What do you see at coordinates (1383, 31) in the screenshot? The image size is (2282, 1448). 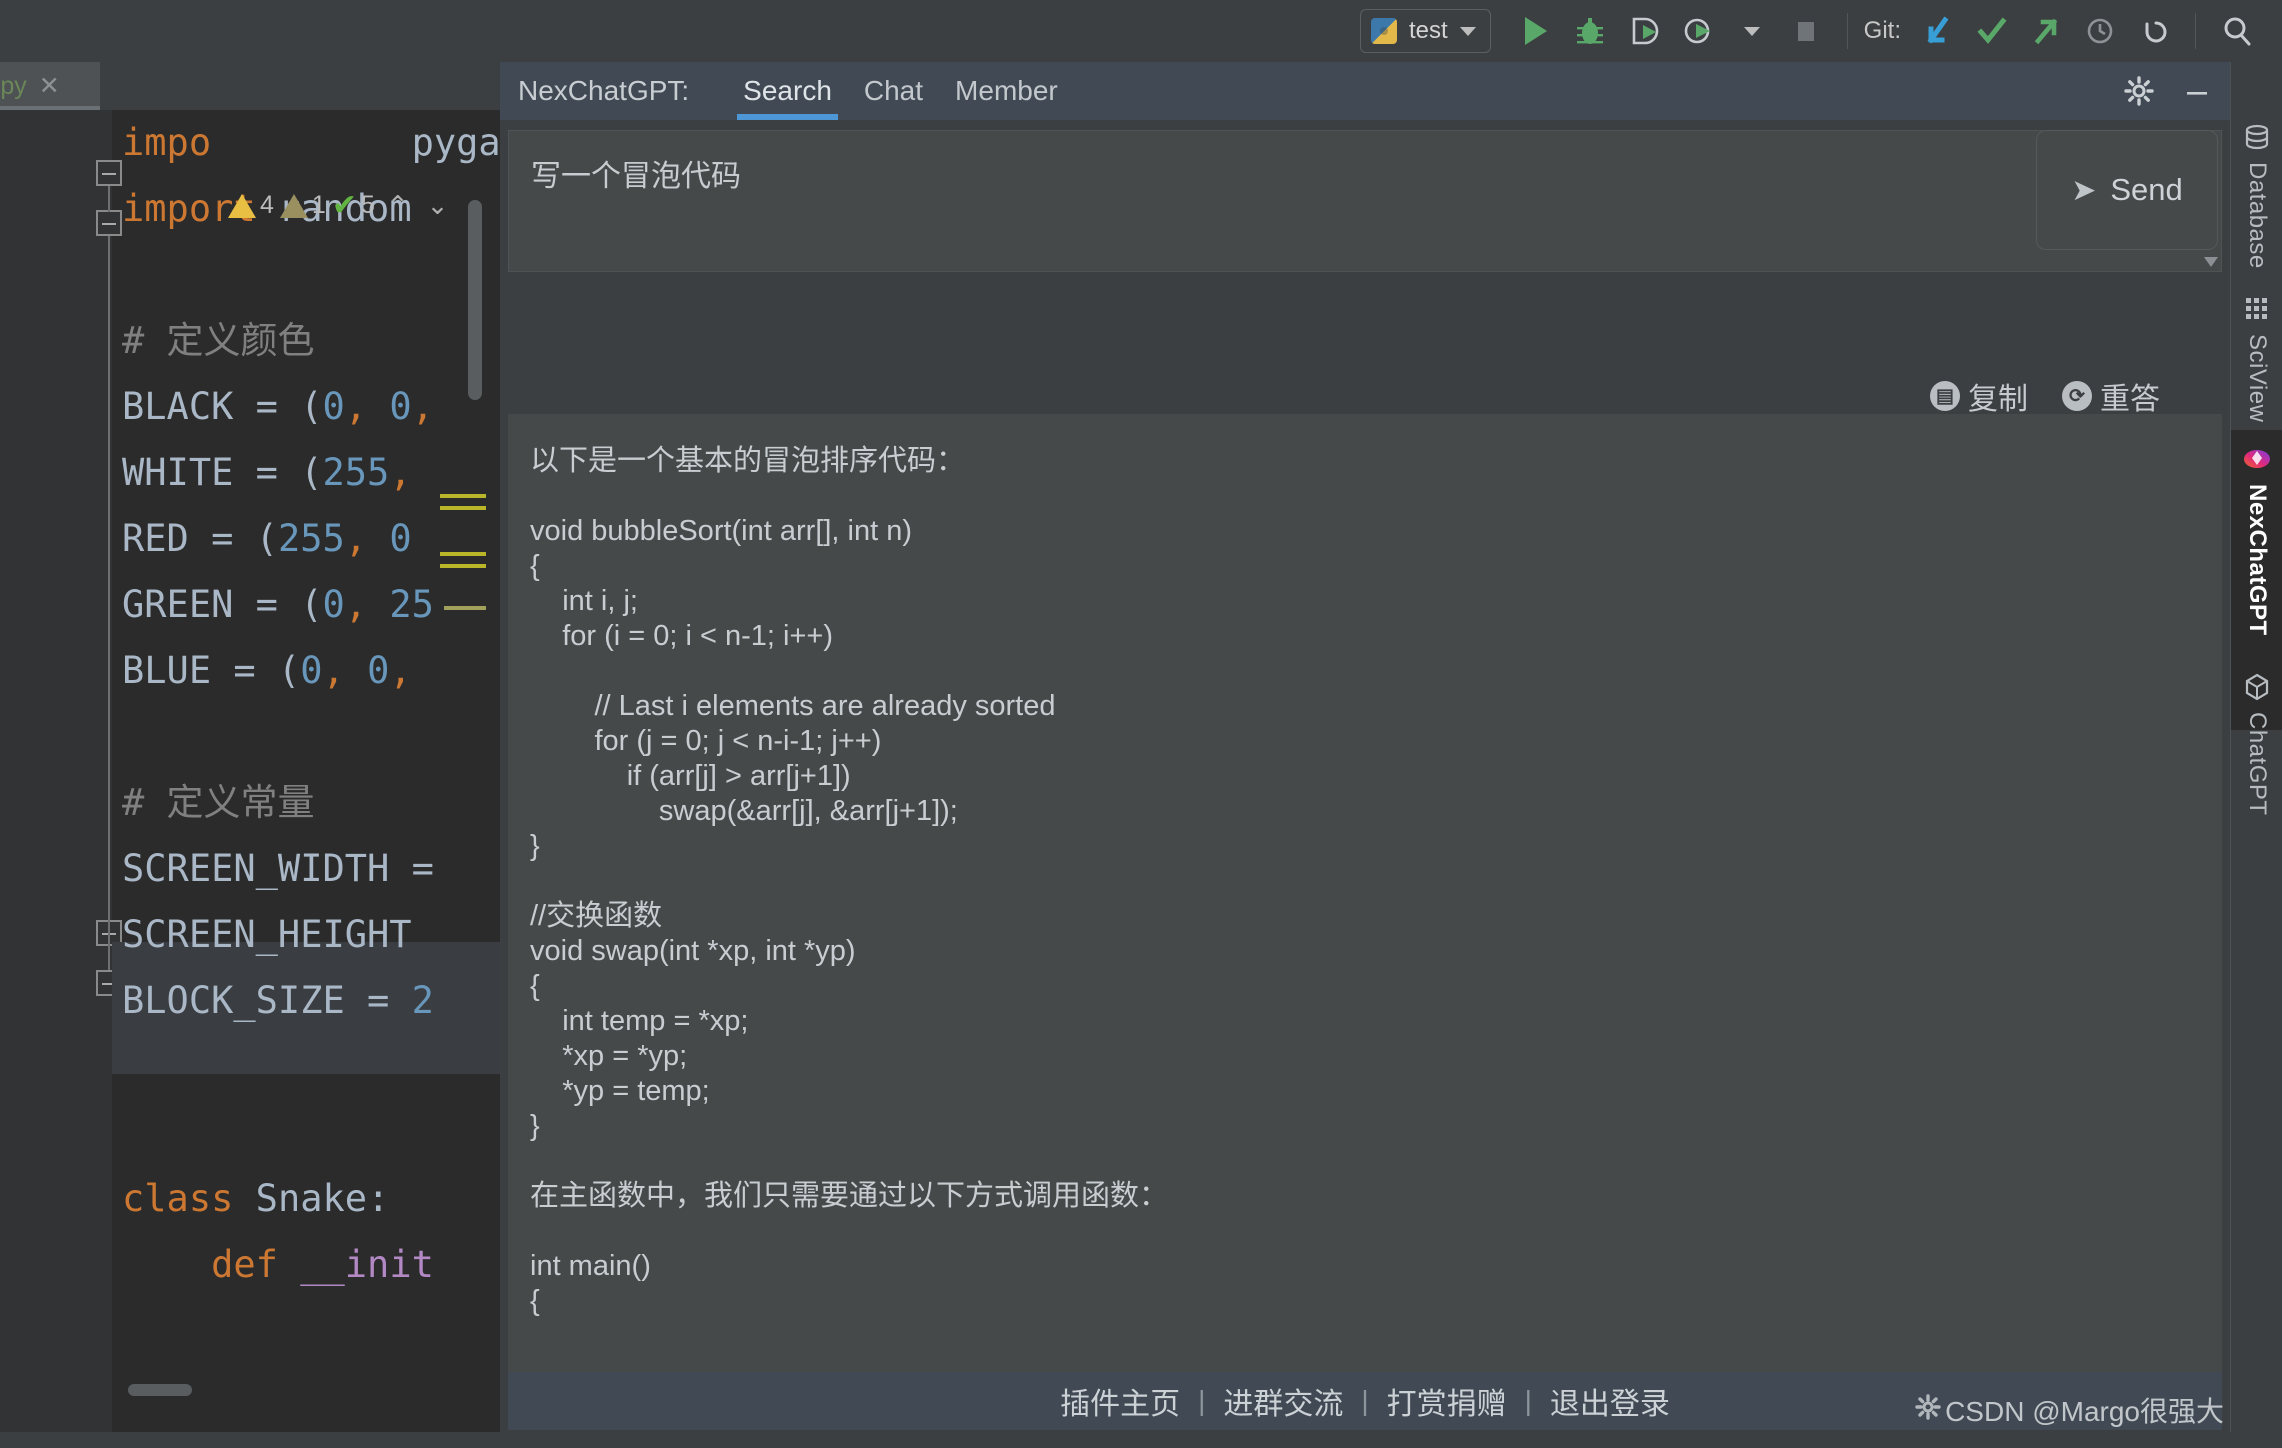 I see `python-logo-icon` at bounding box center [1383, 31].